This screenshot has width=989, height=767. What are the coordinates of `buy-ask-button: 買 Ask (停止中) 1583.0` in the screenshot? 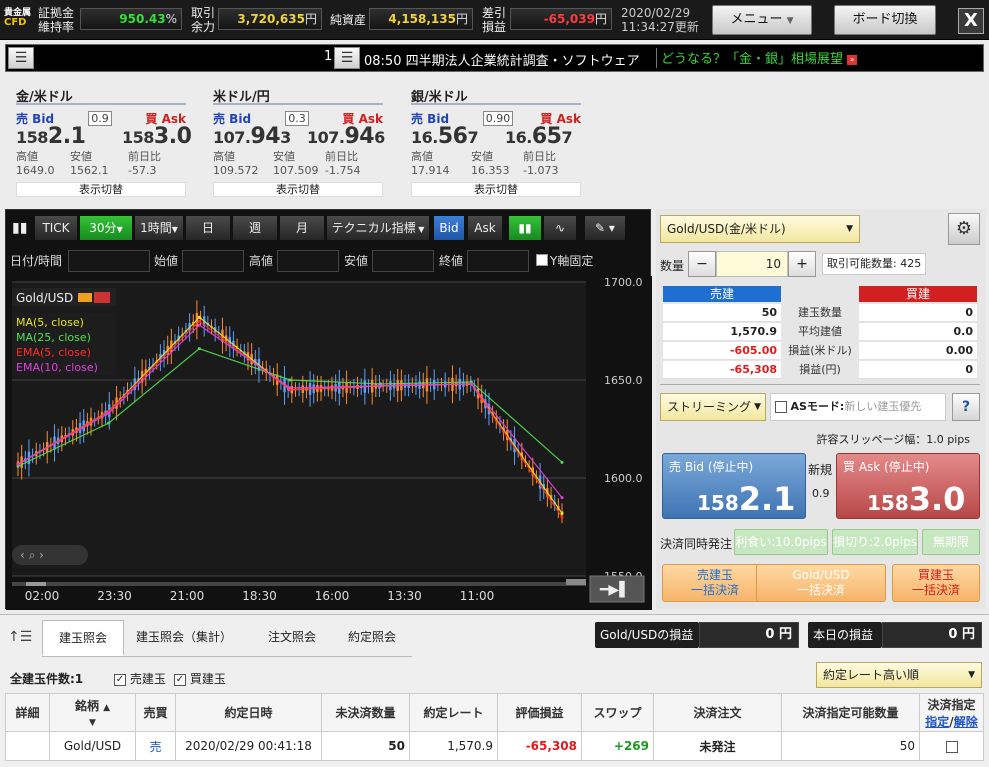 It's located at (908, 486).